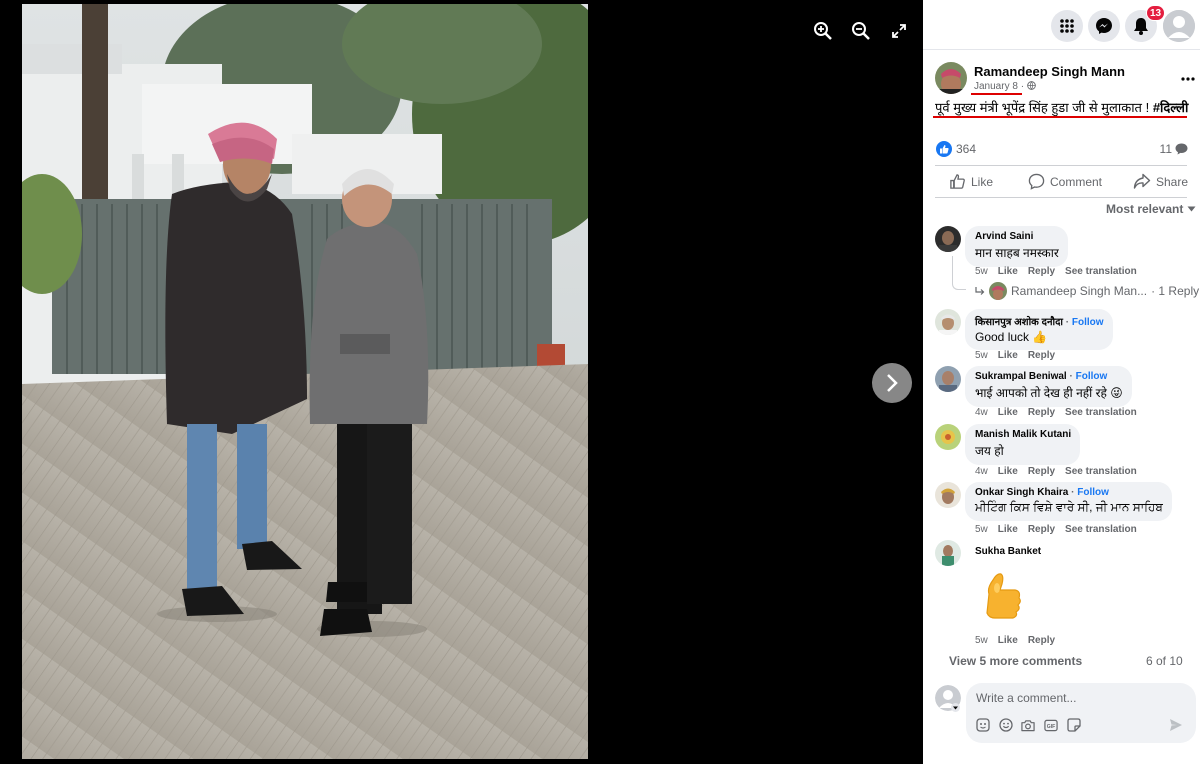  I want to click on avatar-sticker-icon, so click(983, 725).